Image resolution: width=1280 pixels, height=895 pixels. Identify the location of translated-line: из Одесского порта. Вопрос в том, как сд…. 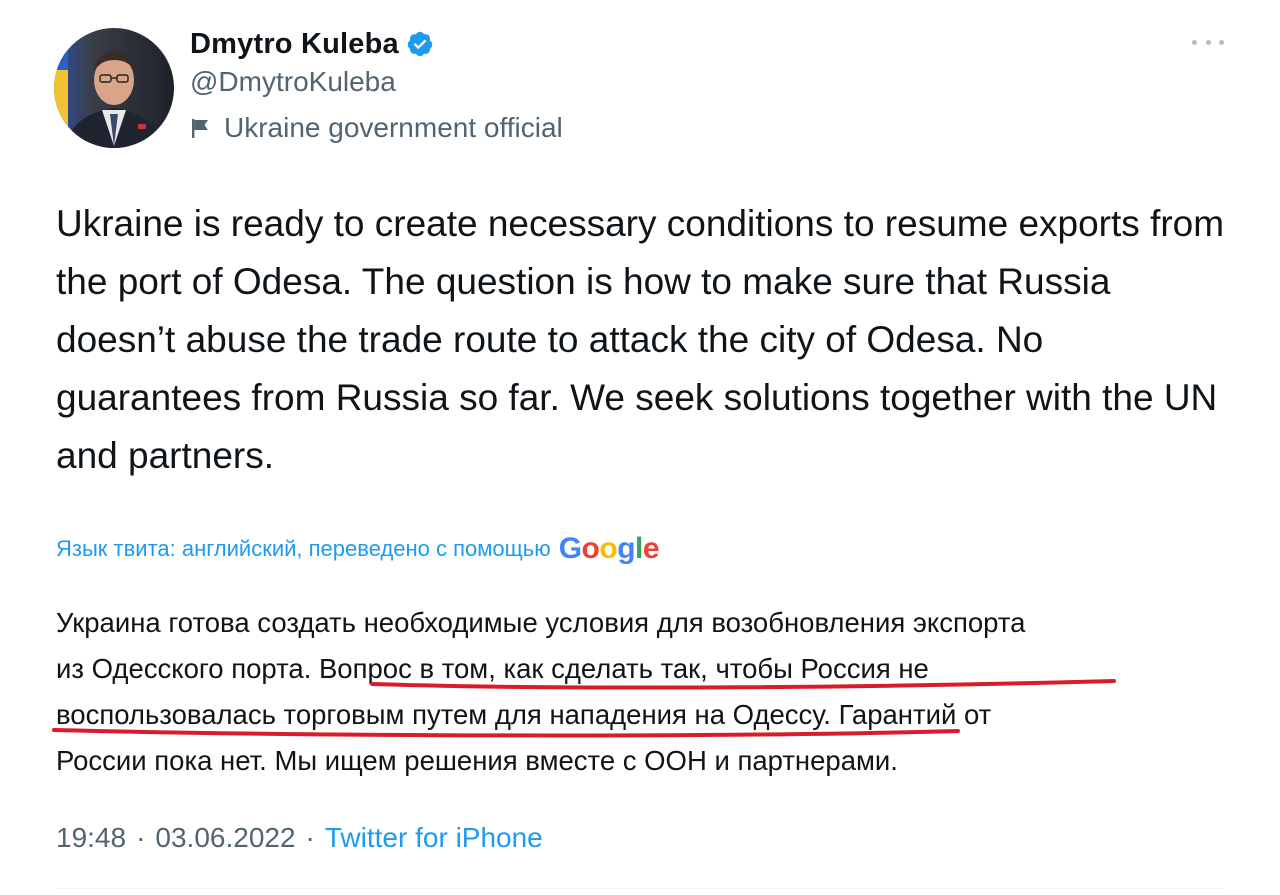
(492, 668).